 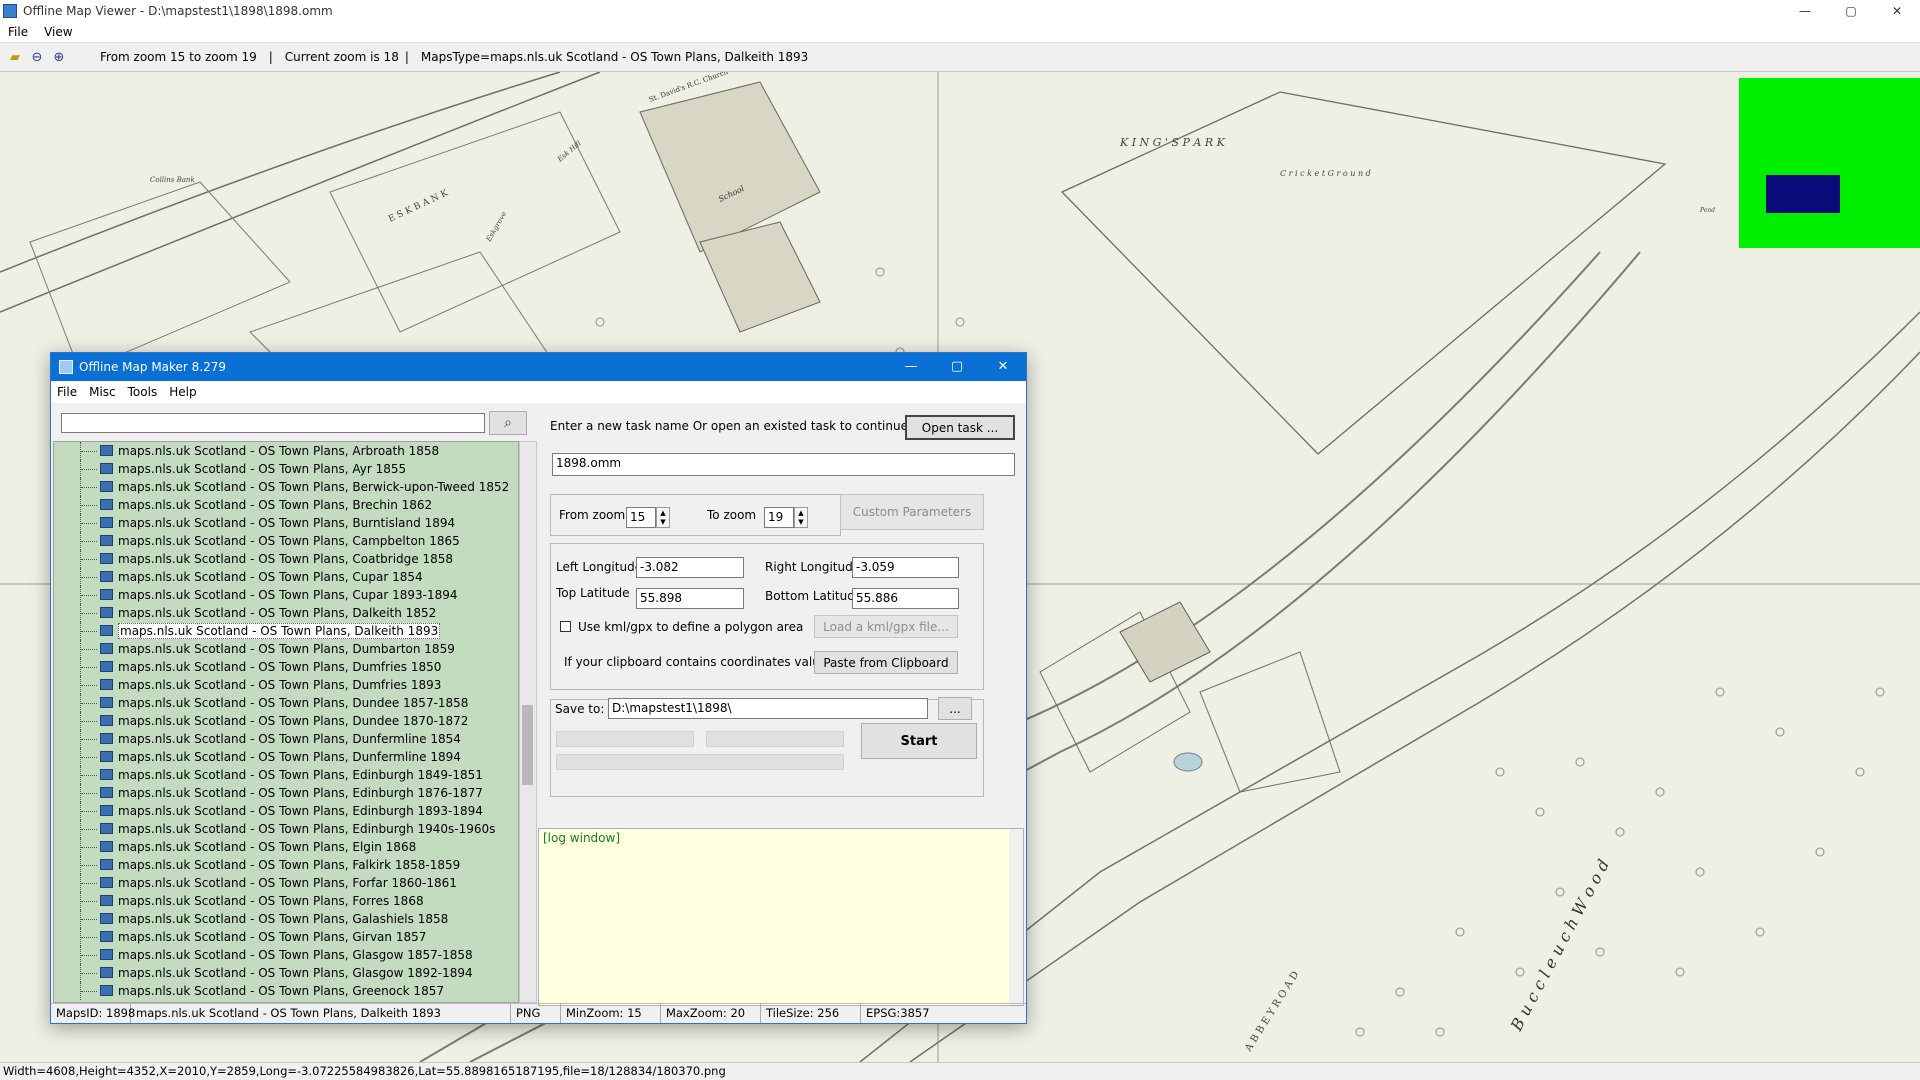 What do you see at coordinates (182, 392) in the screenshot?
I see `dialog-menu-help: Help` at bounding box center [182, 392].